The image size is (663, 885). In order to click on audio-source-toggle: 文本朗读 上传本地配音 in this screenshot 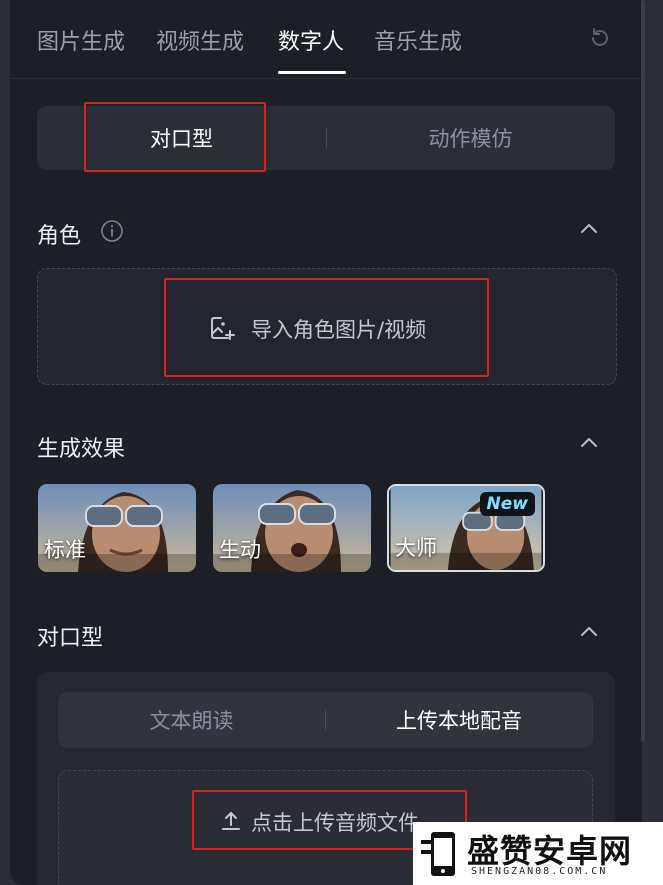, I will do `click(325, 720)`.